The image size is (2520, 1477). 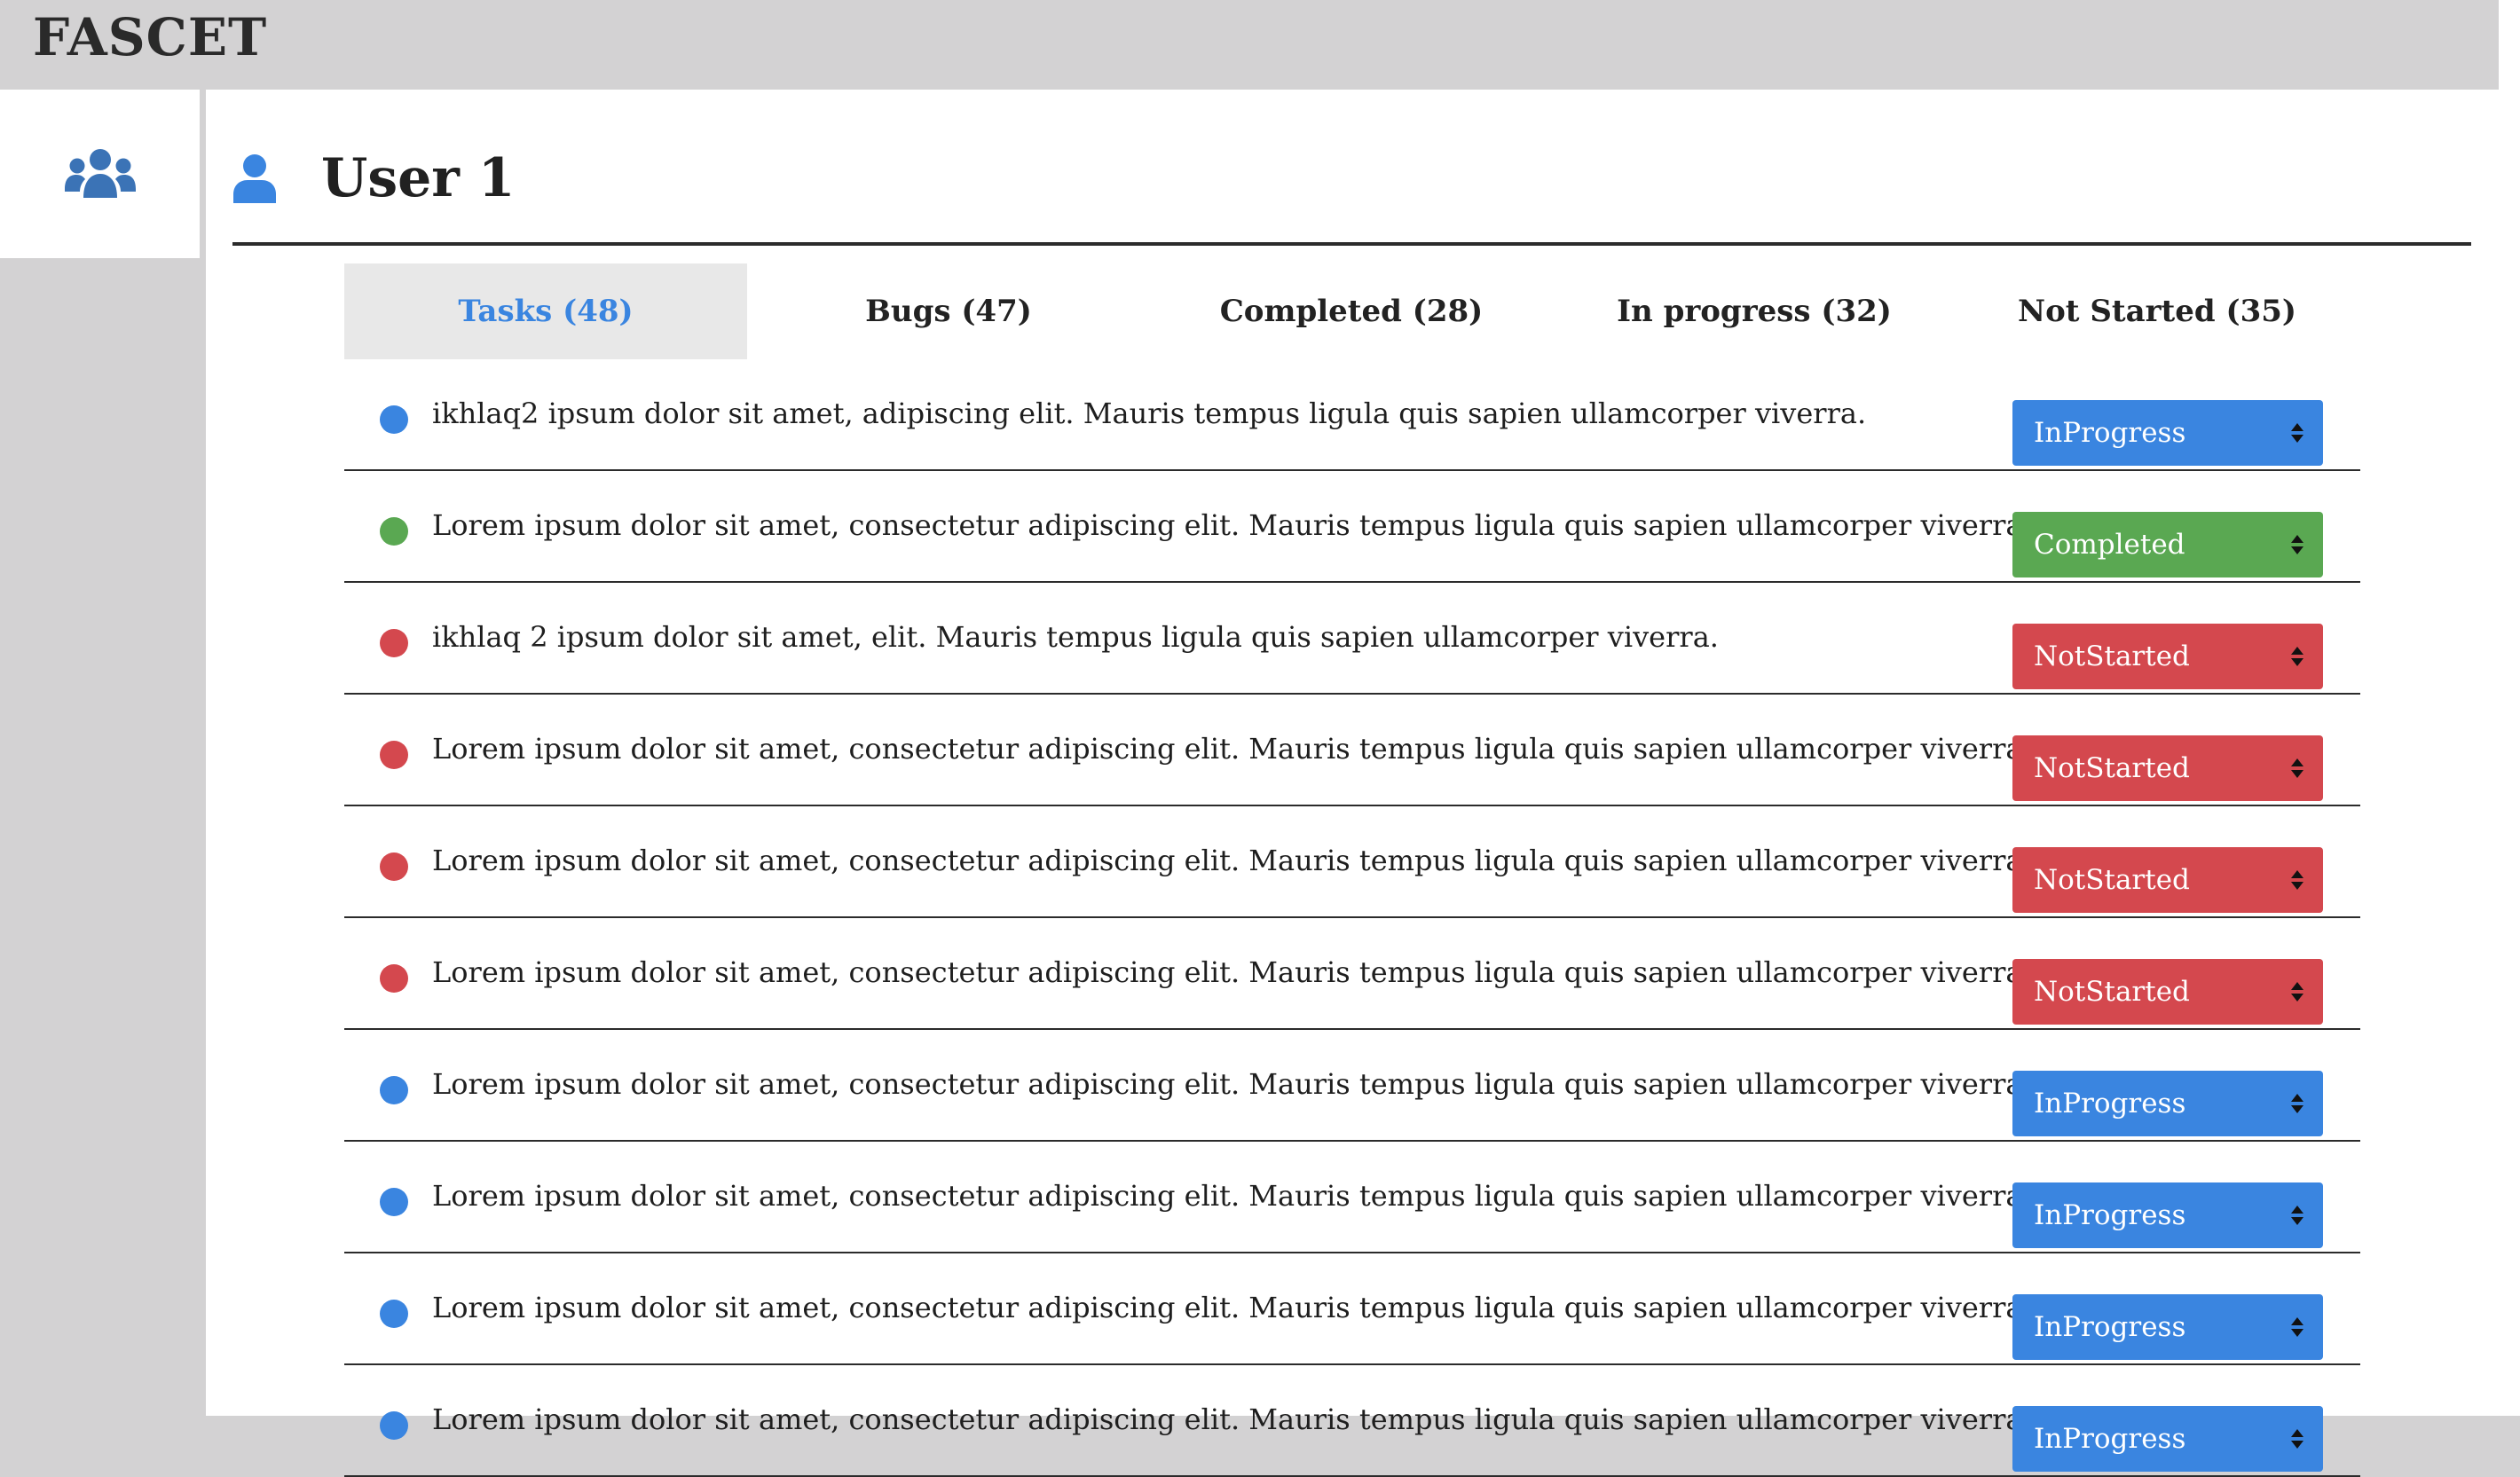 I want to click on header-divider, so click(x=1352, y=244).